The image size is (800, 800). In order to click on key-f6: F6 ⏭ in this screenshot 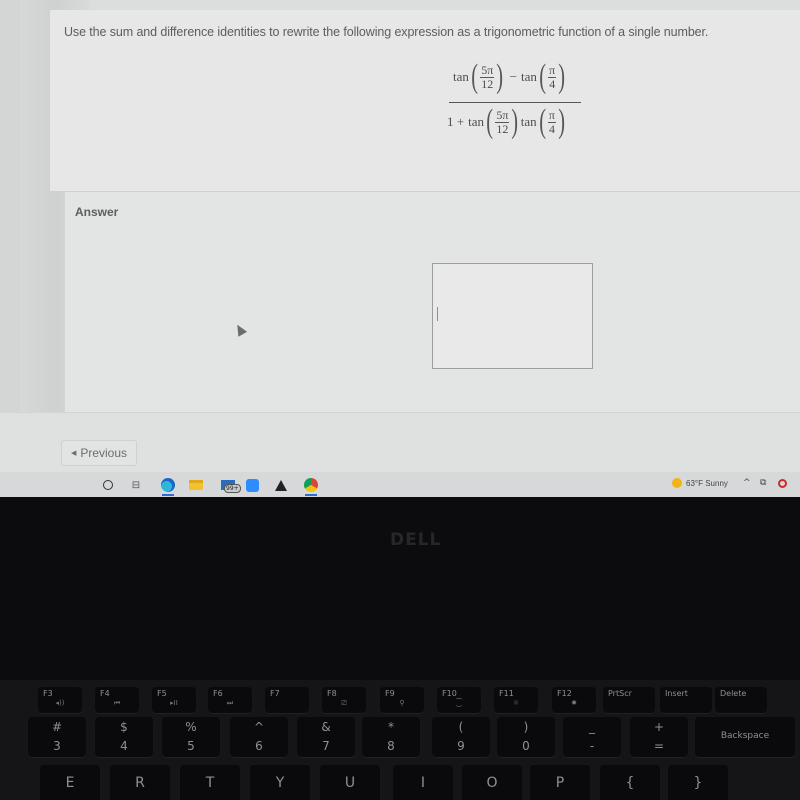, I will do `click(230, 700)`.